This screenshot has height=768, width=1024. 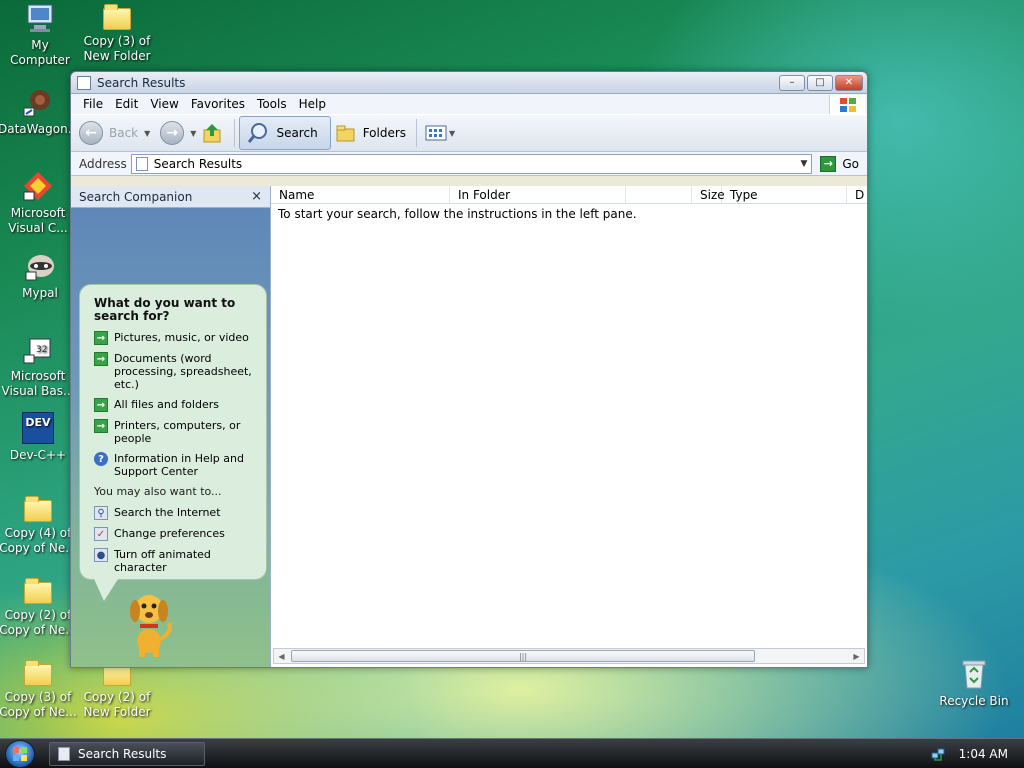 I want to click on scrollbar-thumb: |||, so click(x=523, y=656).